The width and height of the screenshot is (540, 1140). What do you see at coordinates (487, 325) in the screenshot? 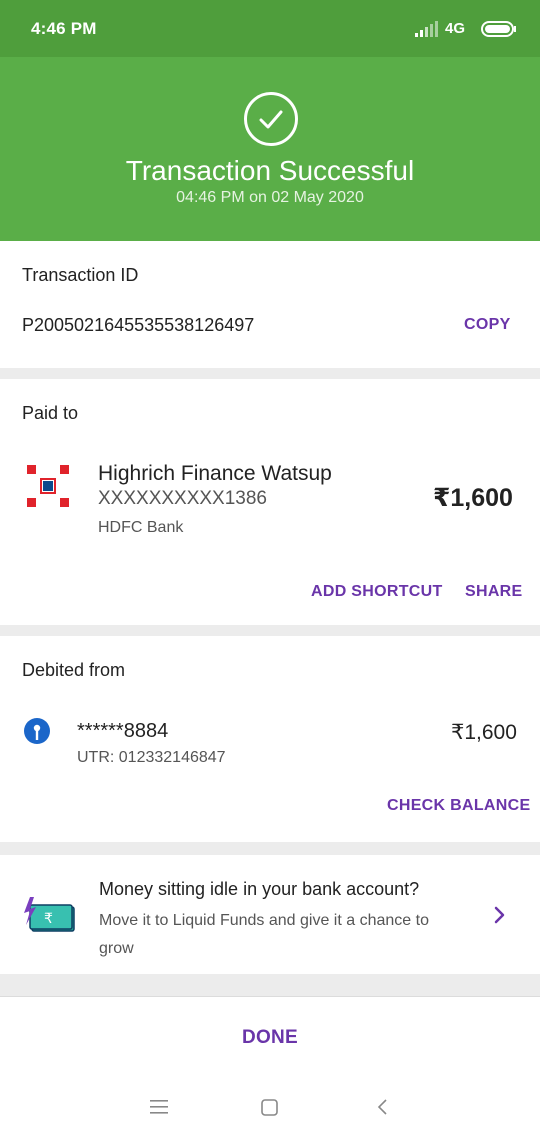
I see `copy-button: COPY` at bounding box center [487, 325].